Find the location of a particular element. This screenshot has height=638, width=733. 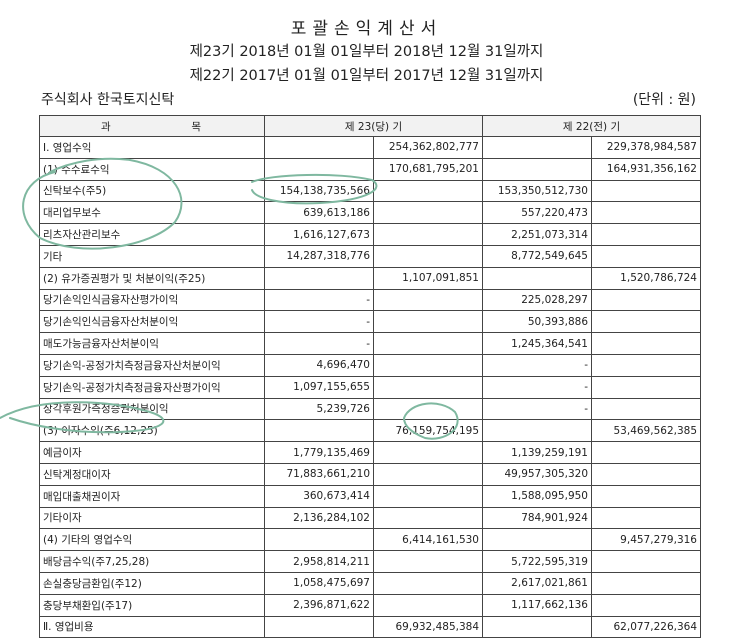

prior-detail-cell: 1,117,662,136 is located at coordinates (537, 605).